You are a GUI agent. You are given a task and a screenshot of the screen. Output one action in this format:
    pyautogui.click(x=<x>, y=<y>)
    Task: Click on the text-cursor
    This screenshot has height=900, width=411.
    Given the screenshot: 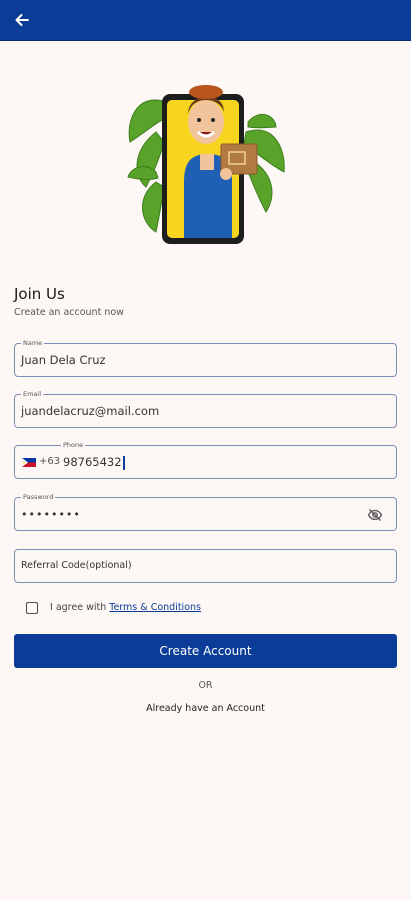 What is the action you would take?
    pyautogui.click(x=123, y=462)
    